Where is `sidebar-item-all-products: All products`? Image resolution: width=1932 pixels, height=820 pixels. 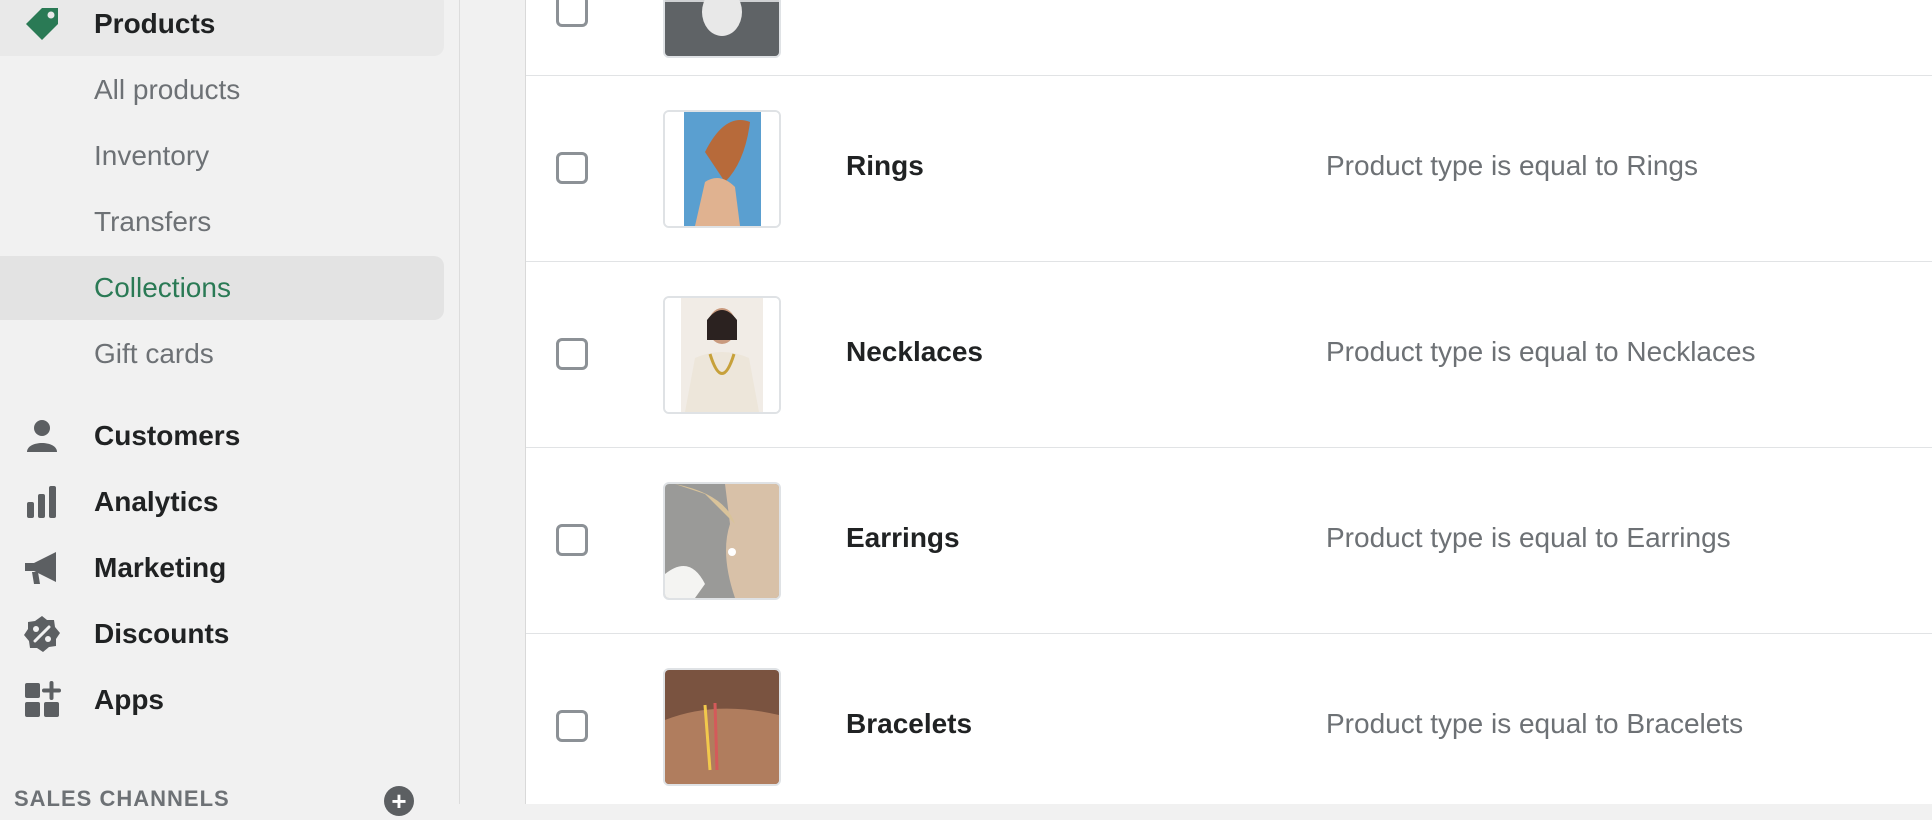 sidebar-item-all-products: All products is located at coordinates (222, 90).